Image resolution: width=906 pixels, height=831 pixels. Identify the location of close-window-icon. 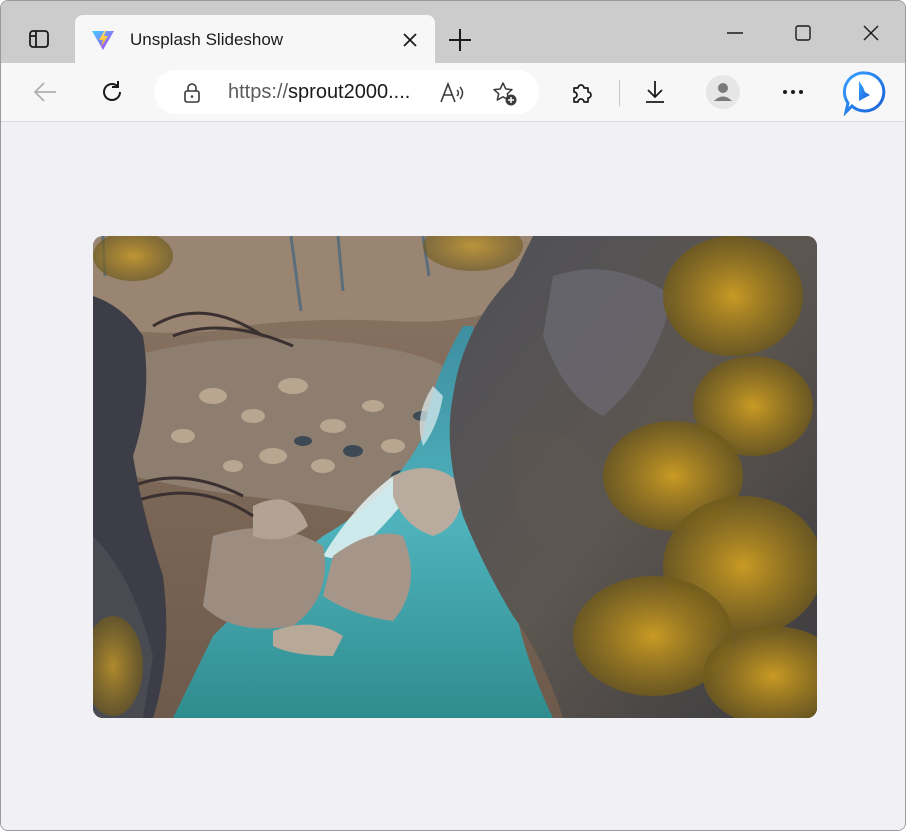
(871, 33).